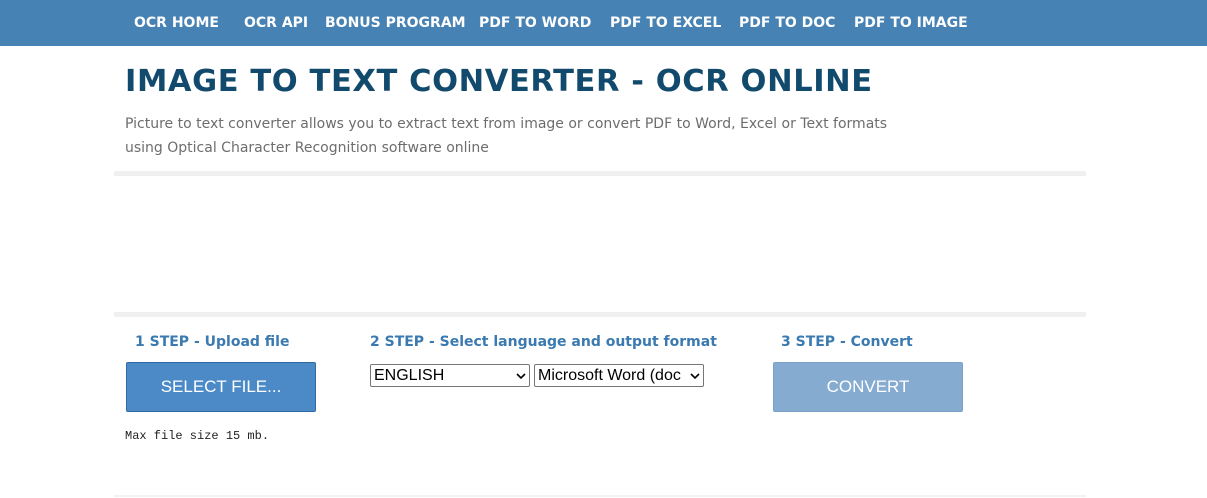  I want to click on convert-button-label: CONVERT, so click(868, 386).